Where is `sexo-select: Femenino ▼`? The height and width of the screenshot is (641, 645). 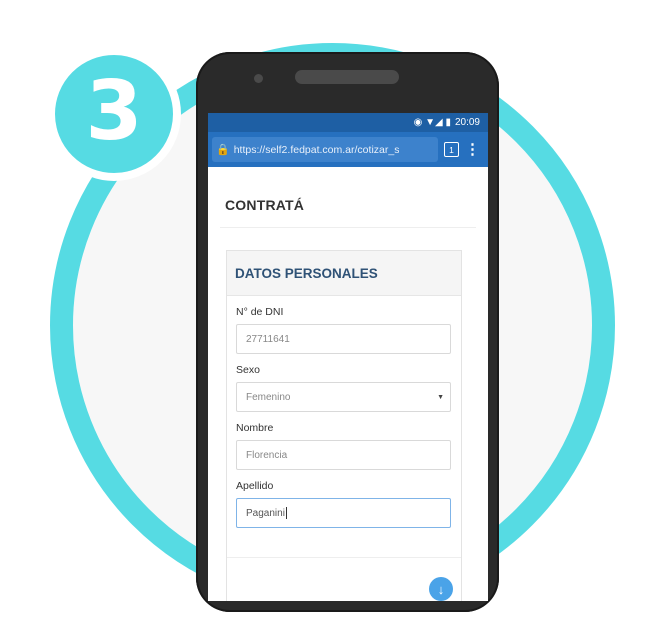 sexo-select: Femenino ▼ is located at coordinates (343, 397).